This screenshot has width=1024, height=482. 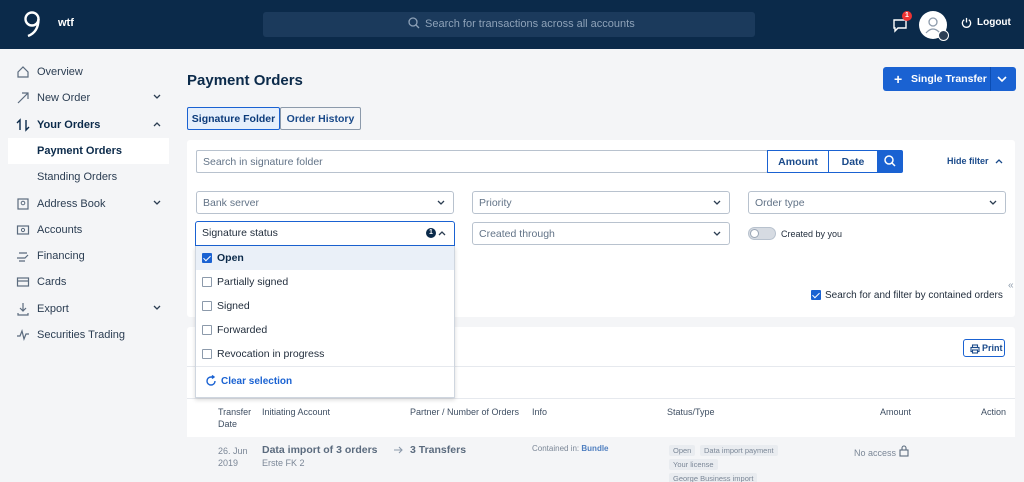 What do you see at coordinates (816, 295) in the screenshot?
I see `contained-orders-checkbox` at bounding box center [816, 295].